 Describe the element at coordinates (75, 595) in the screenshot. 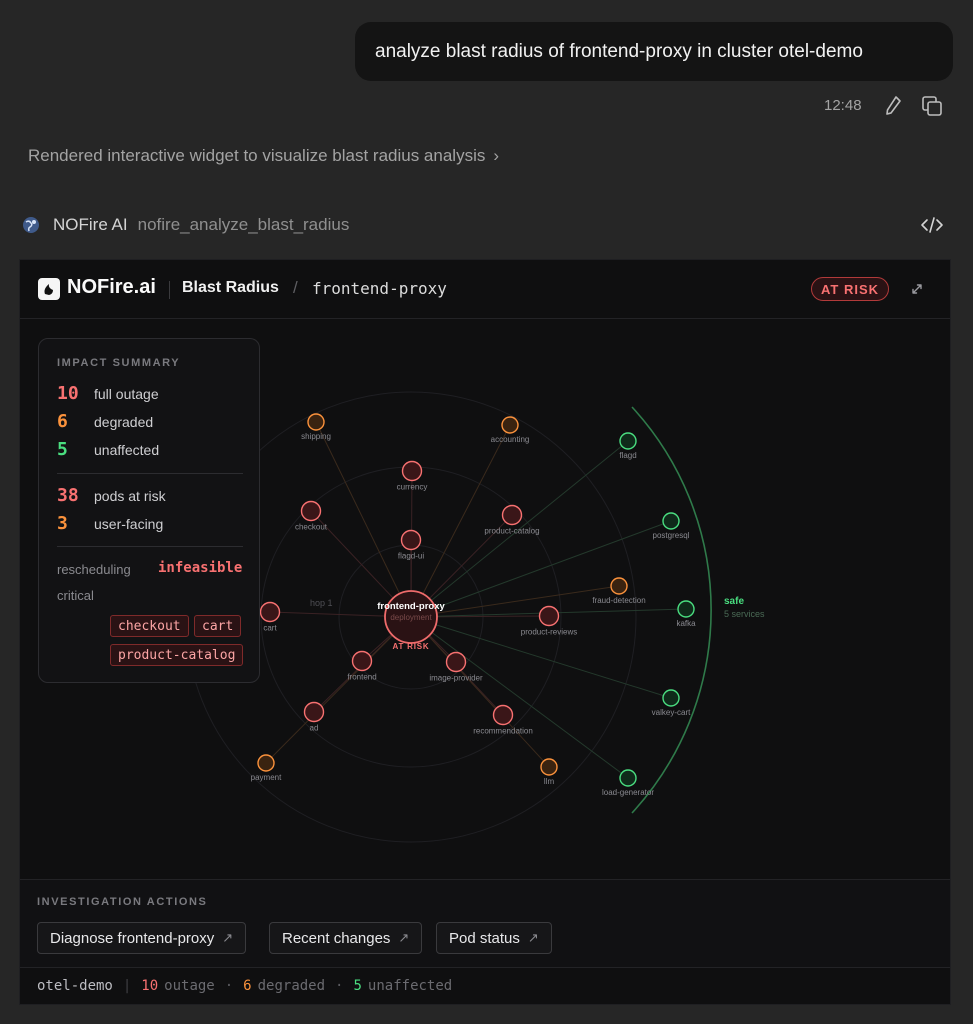

I see `critical-label: critical` at that location.